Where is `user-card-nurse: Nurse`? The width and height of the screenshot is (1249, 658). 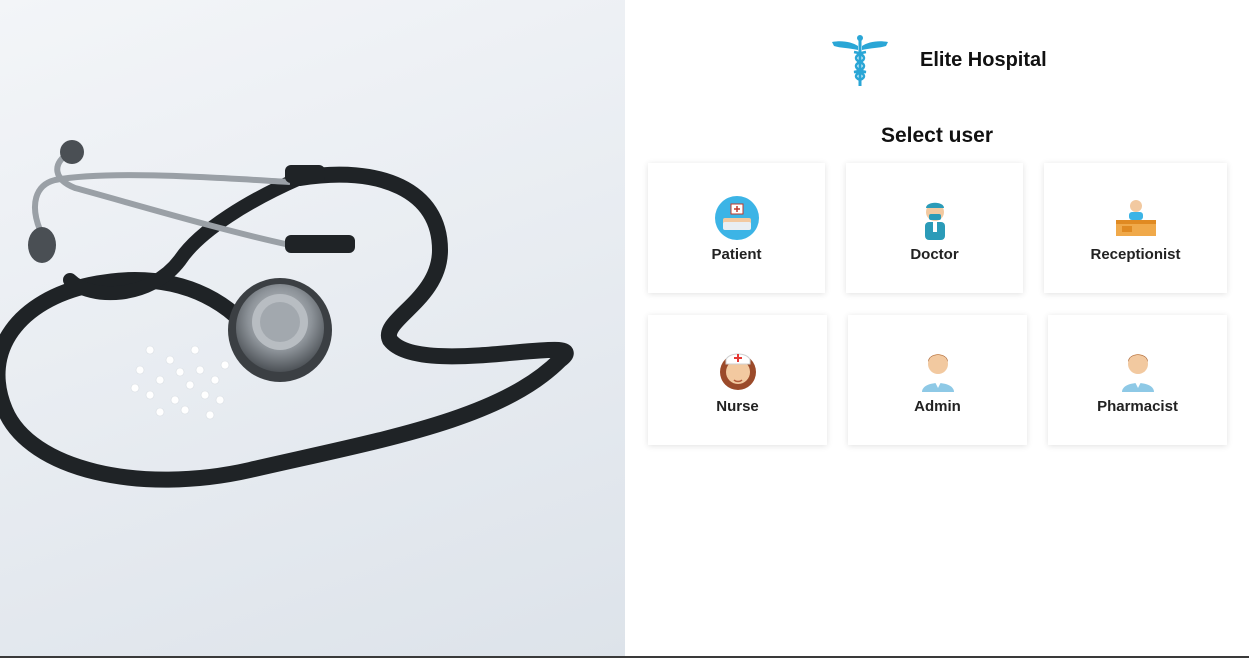
user-card-nurse: Nurse is located at coordinates (737, 380).